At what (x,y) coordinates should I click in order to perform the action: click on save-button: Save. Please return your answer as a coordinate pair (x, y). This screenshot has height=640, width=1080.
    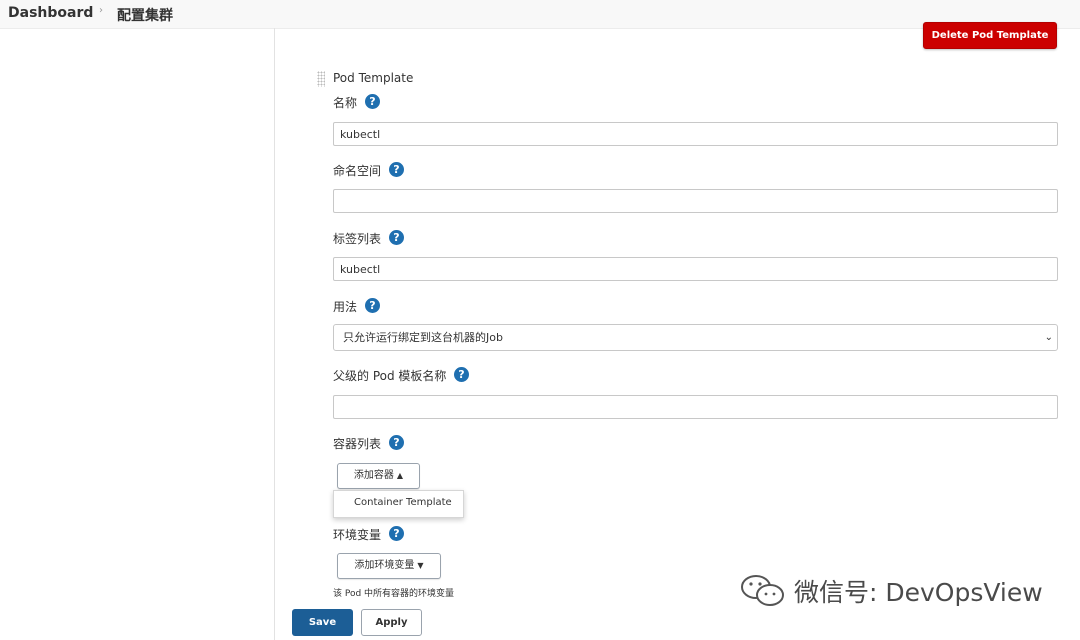
    Looking at the image, I should click on (322, 622).